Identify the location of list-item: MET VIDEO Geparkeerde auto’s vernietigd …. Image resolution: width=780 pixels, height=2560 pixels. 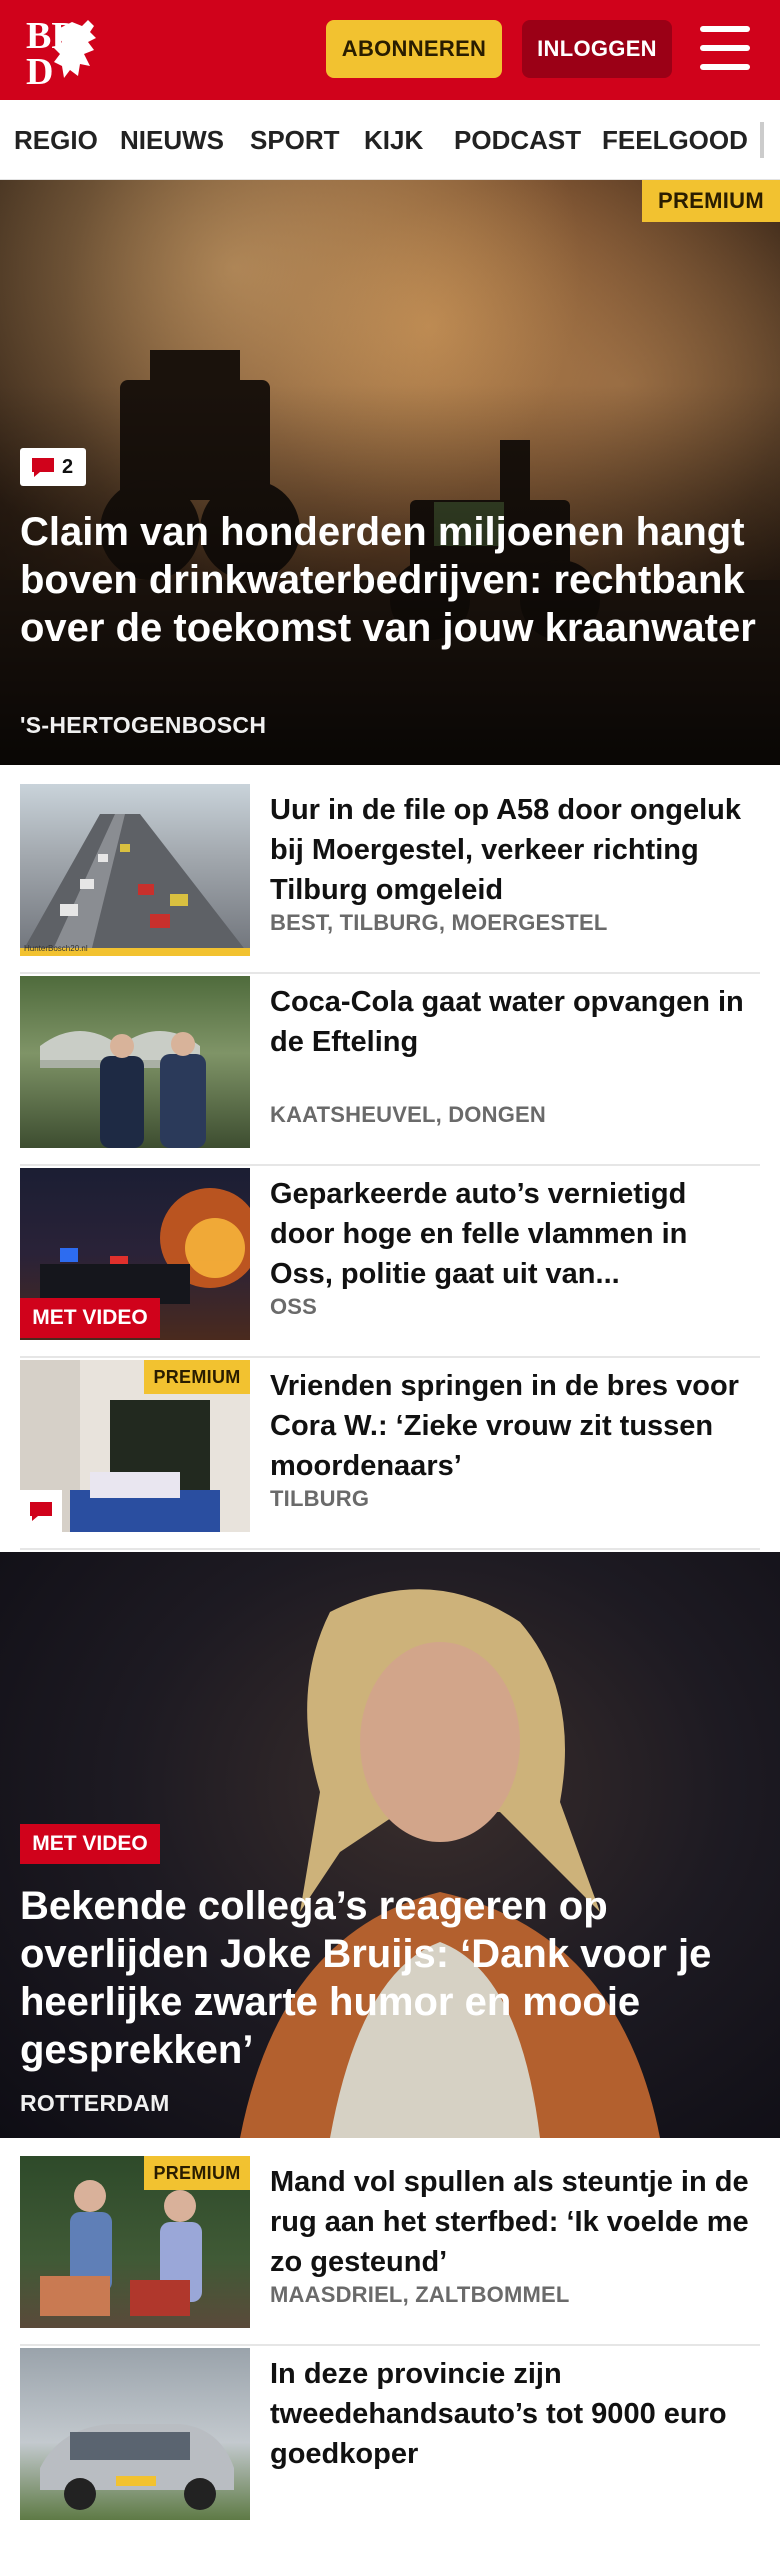
(390, 1263).